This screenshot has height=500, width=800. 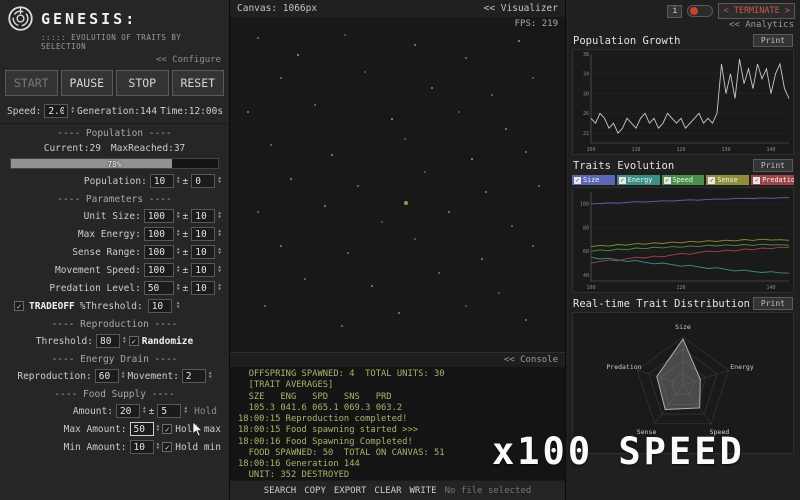 What do you see at coordinates (387, 491) in the screenshot?
I see `console-clear-button: CLEAR` at bounding box center [387, 491].